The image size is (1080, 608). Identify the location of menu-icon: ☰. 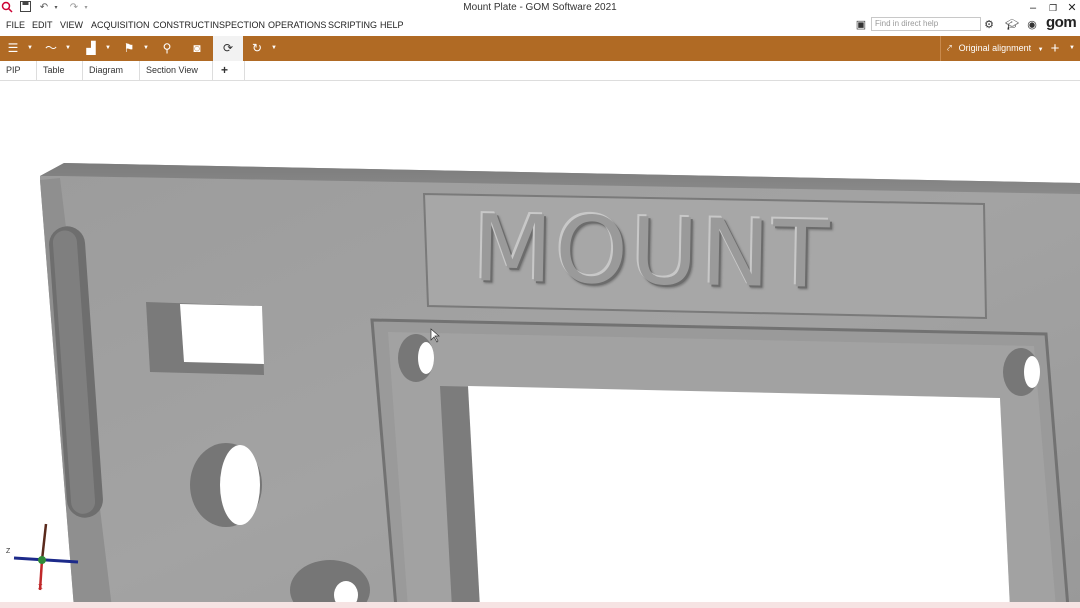
(13, 48).